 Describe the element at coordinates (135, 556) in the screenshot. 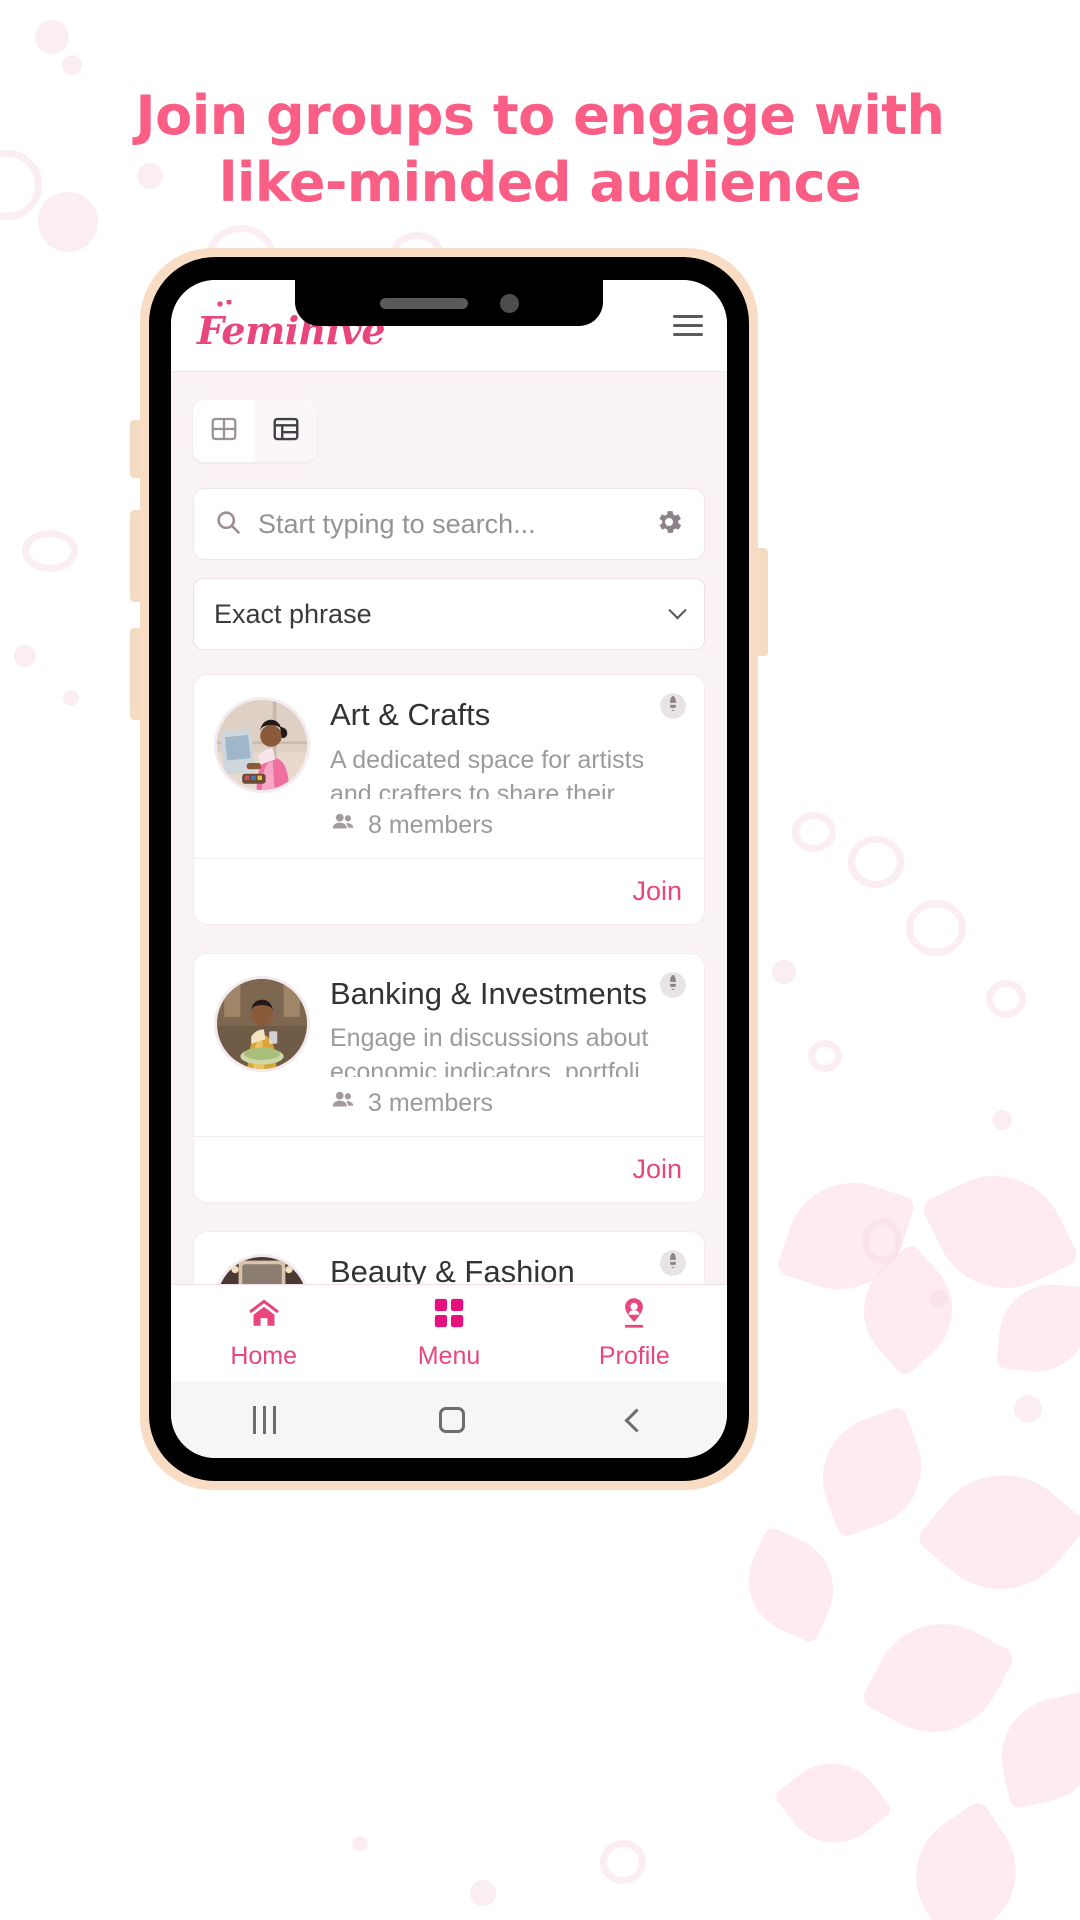

I see `phone-button-volume-up` at that location.